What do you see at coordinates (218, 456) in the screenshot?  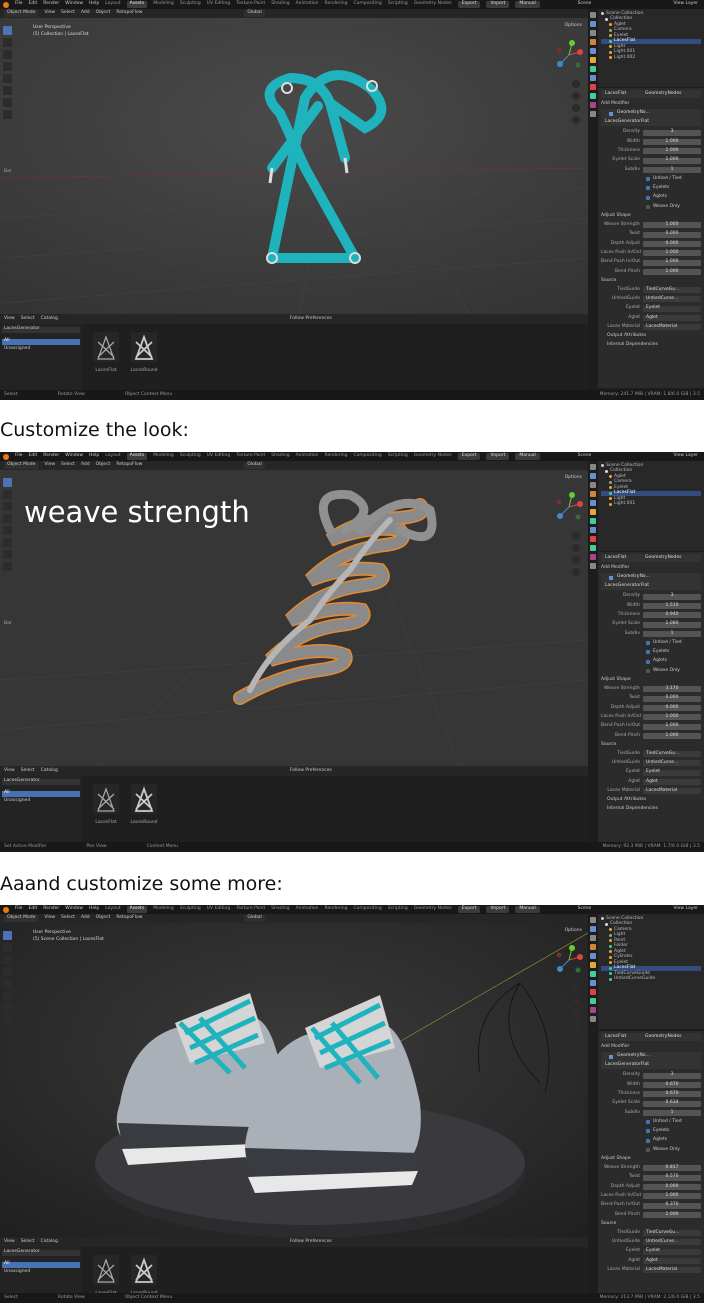 I see `workspace-uv-editing: UV Editing` at bounding box center [218, 456].